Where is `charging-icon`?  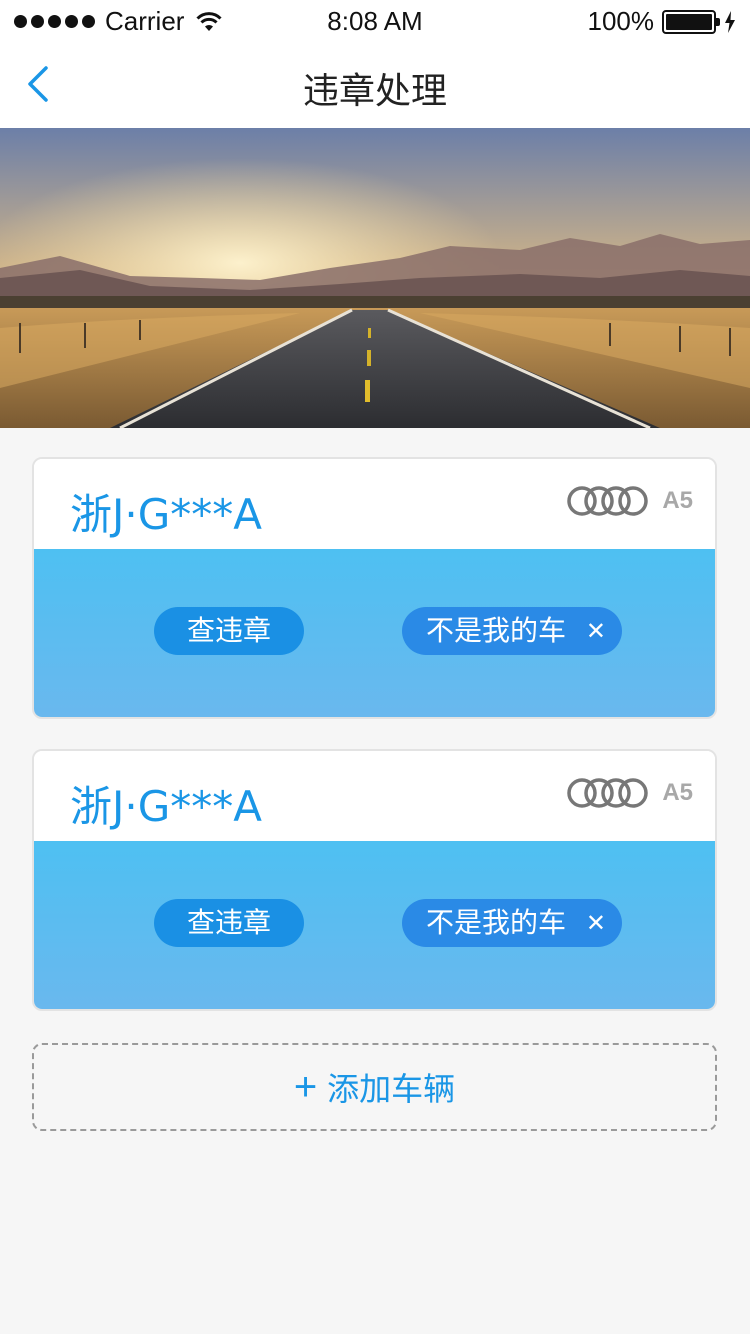 charging-icon is located at coordinates (730, 21).